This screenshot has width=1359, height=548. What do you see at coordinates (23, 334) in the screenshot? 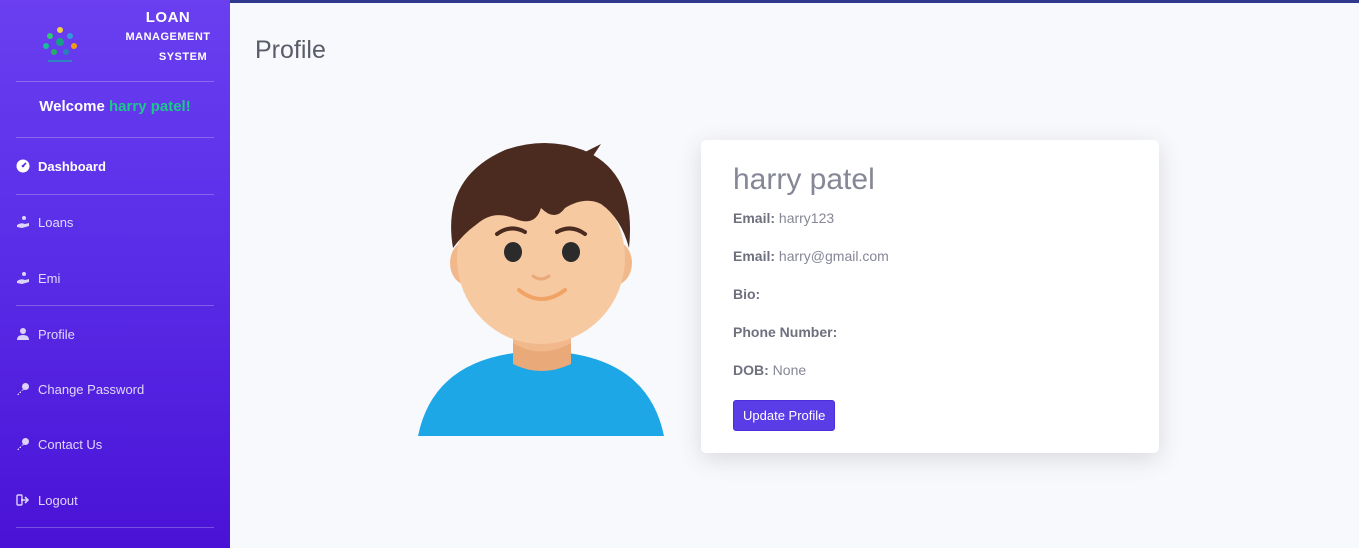
I see `user-icon` at bounding box center [23, 334].